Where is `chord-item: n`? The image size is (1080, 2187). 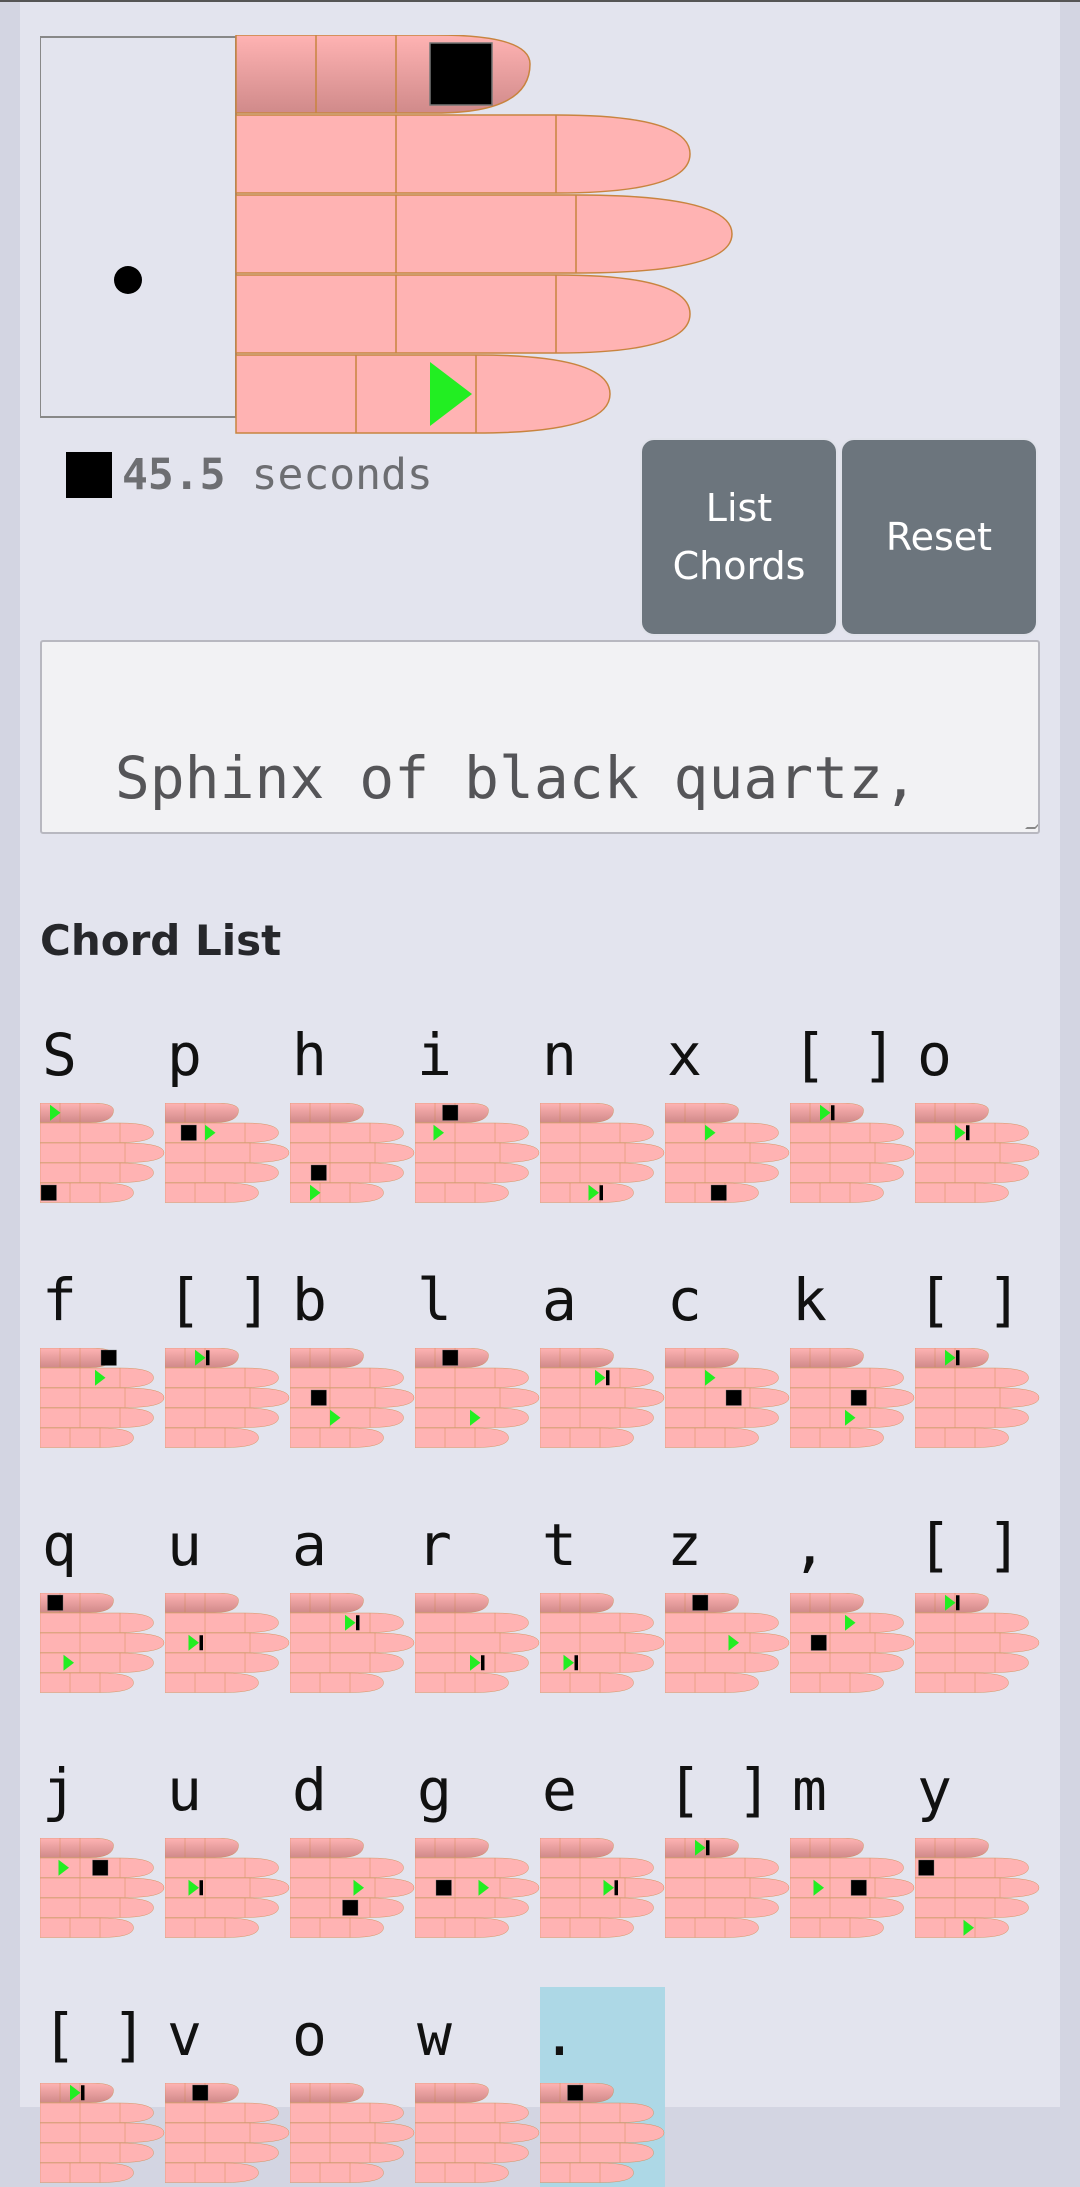 chord-item: n is located at coordinates (602, 1107).